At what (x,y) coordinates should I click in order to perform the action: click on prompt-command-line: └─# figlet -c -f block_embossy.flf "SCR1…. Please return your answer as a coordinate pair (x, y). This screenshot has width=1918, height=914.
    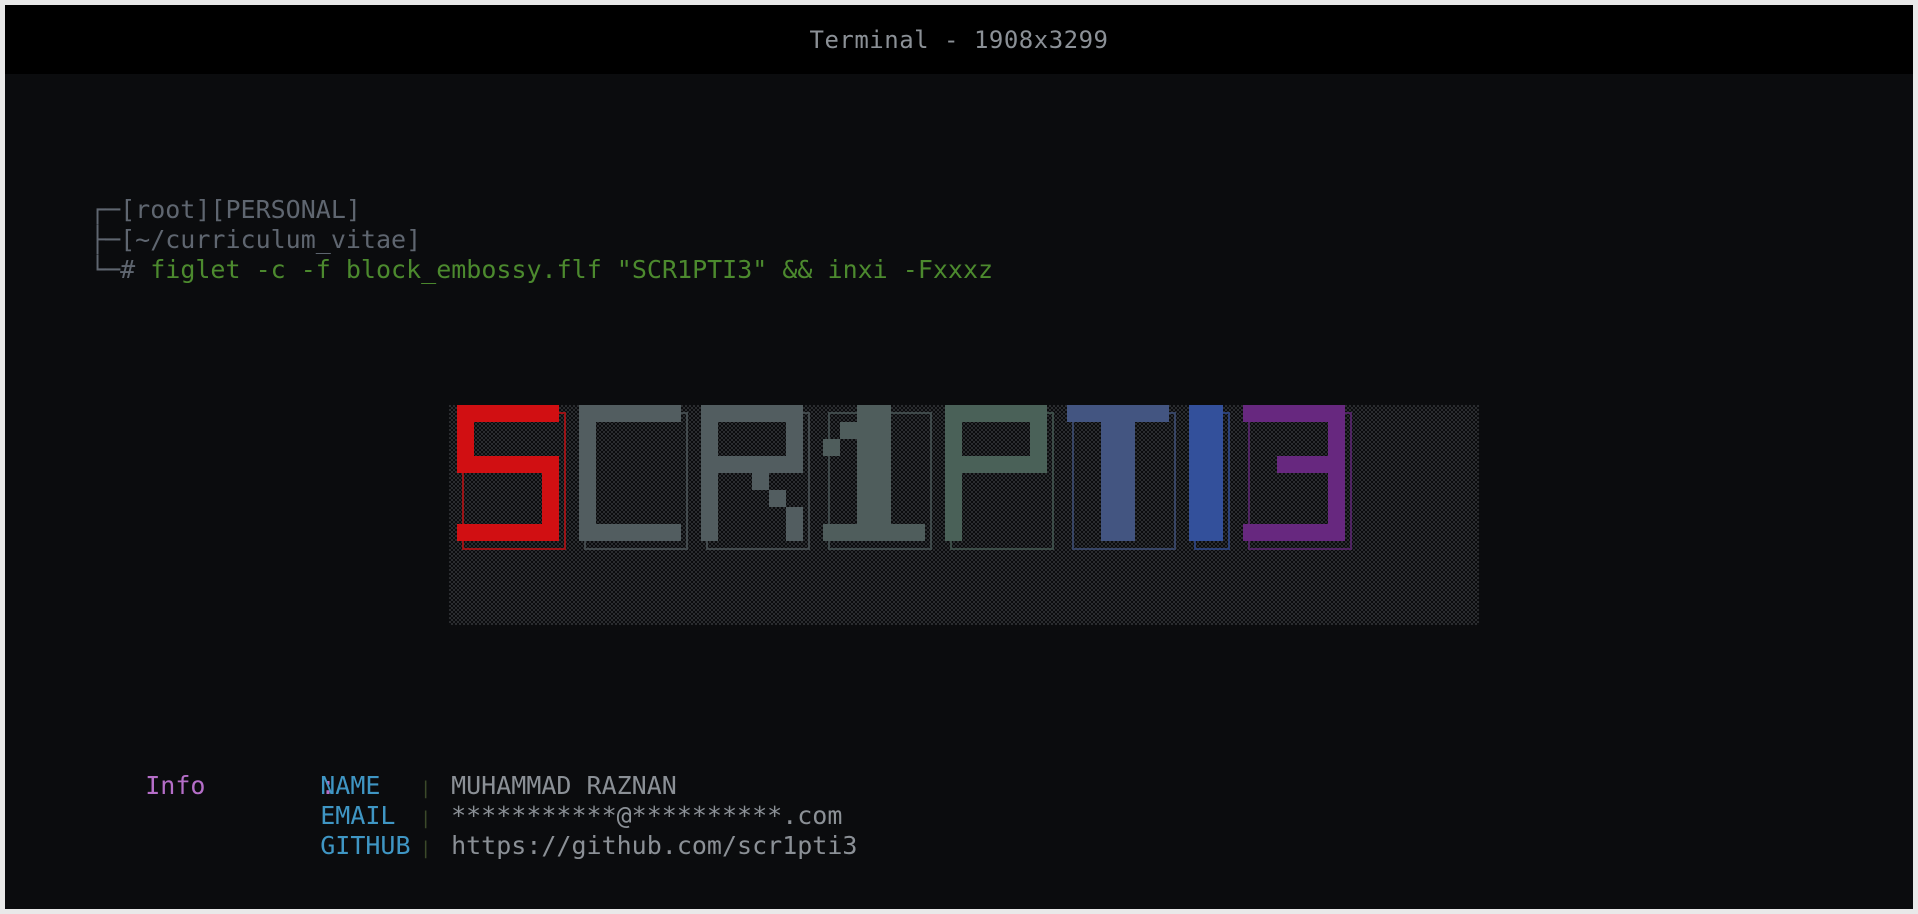
    Looking at the image, I should click on (541, 270).